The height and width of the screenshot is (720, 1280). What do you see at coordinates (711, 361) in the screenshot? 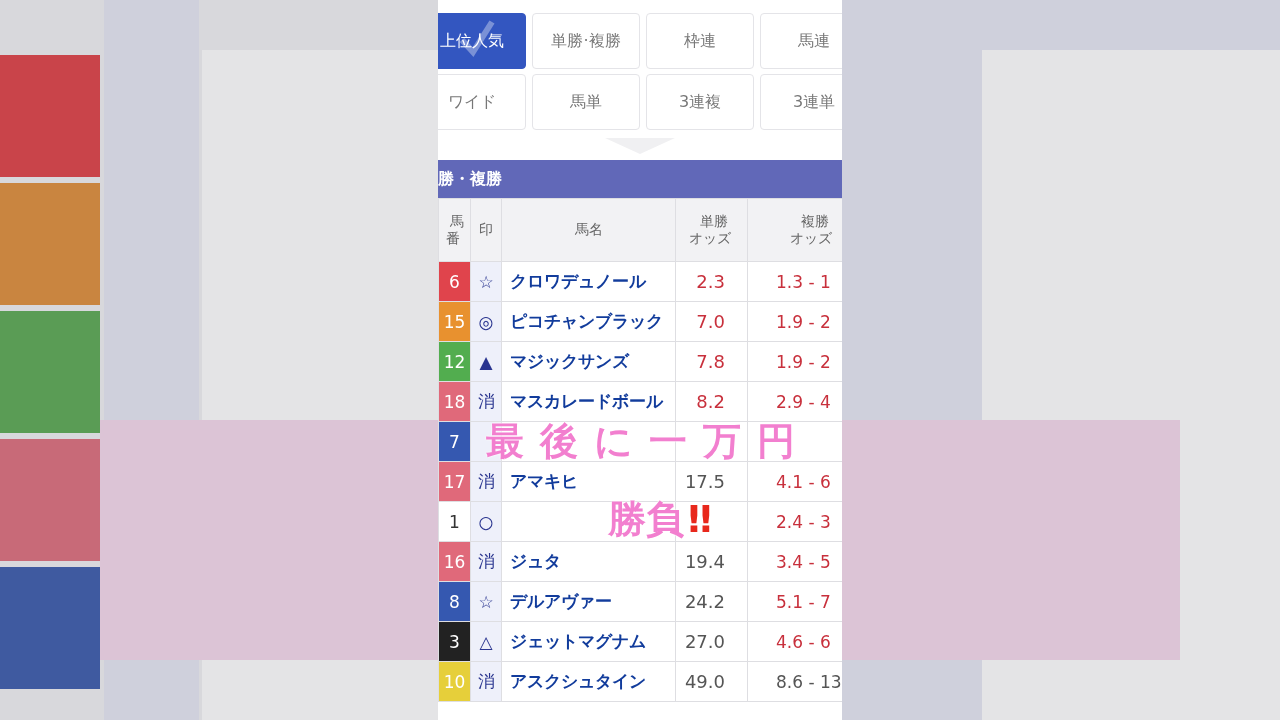
I see `win-odds-cell: 7.8` at bounding box center [711, 361].